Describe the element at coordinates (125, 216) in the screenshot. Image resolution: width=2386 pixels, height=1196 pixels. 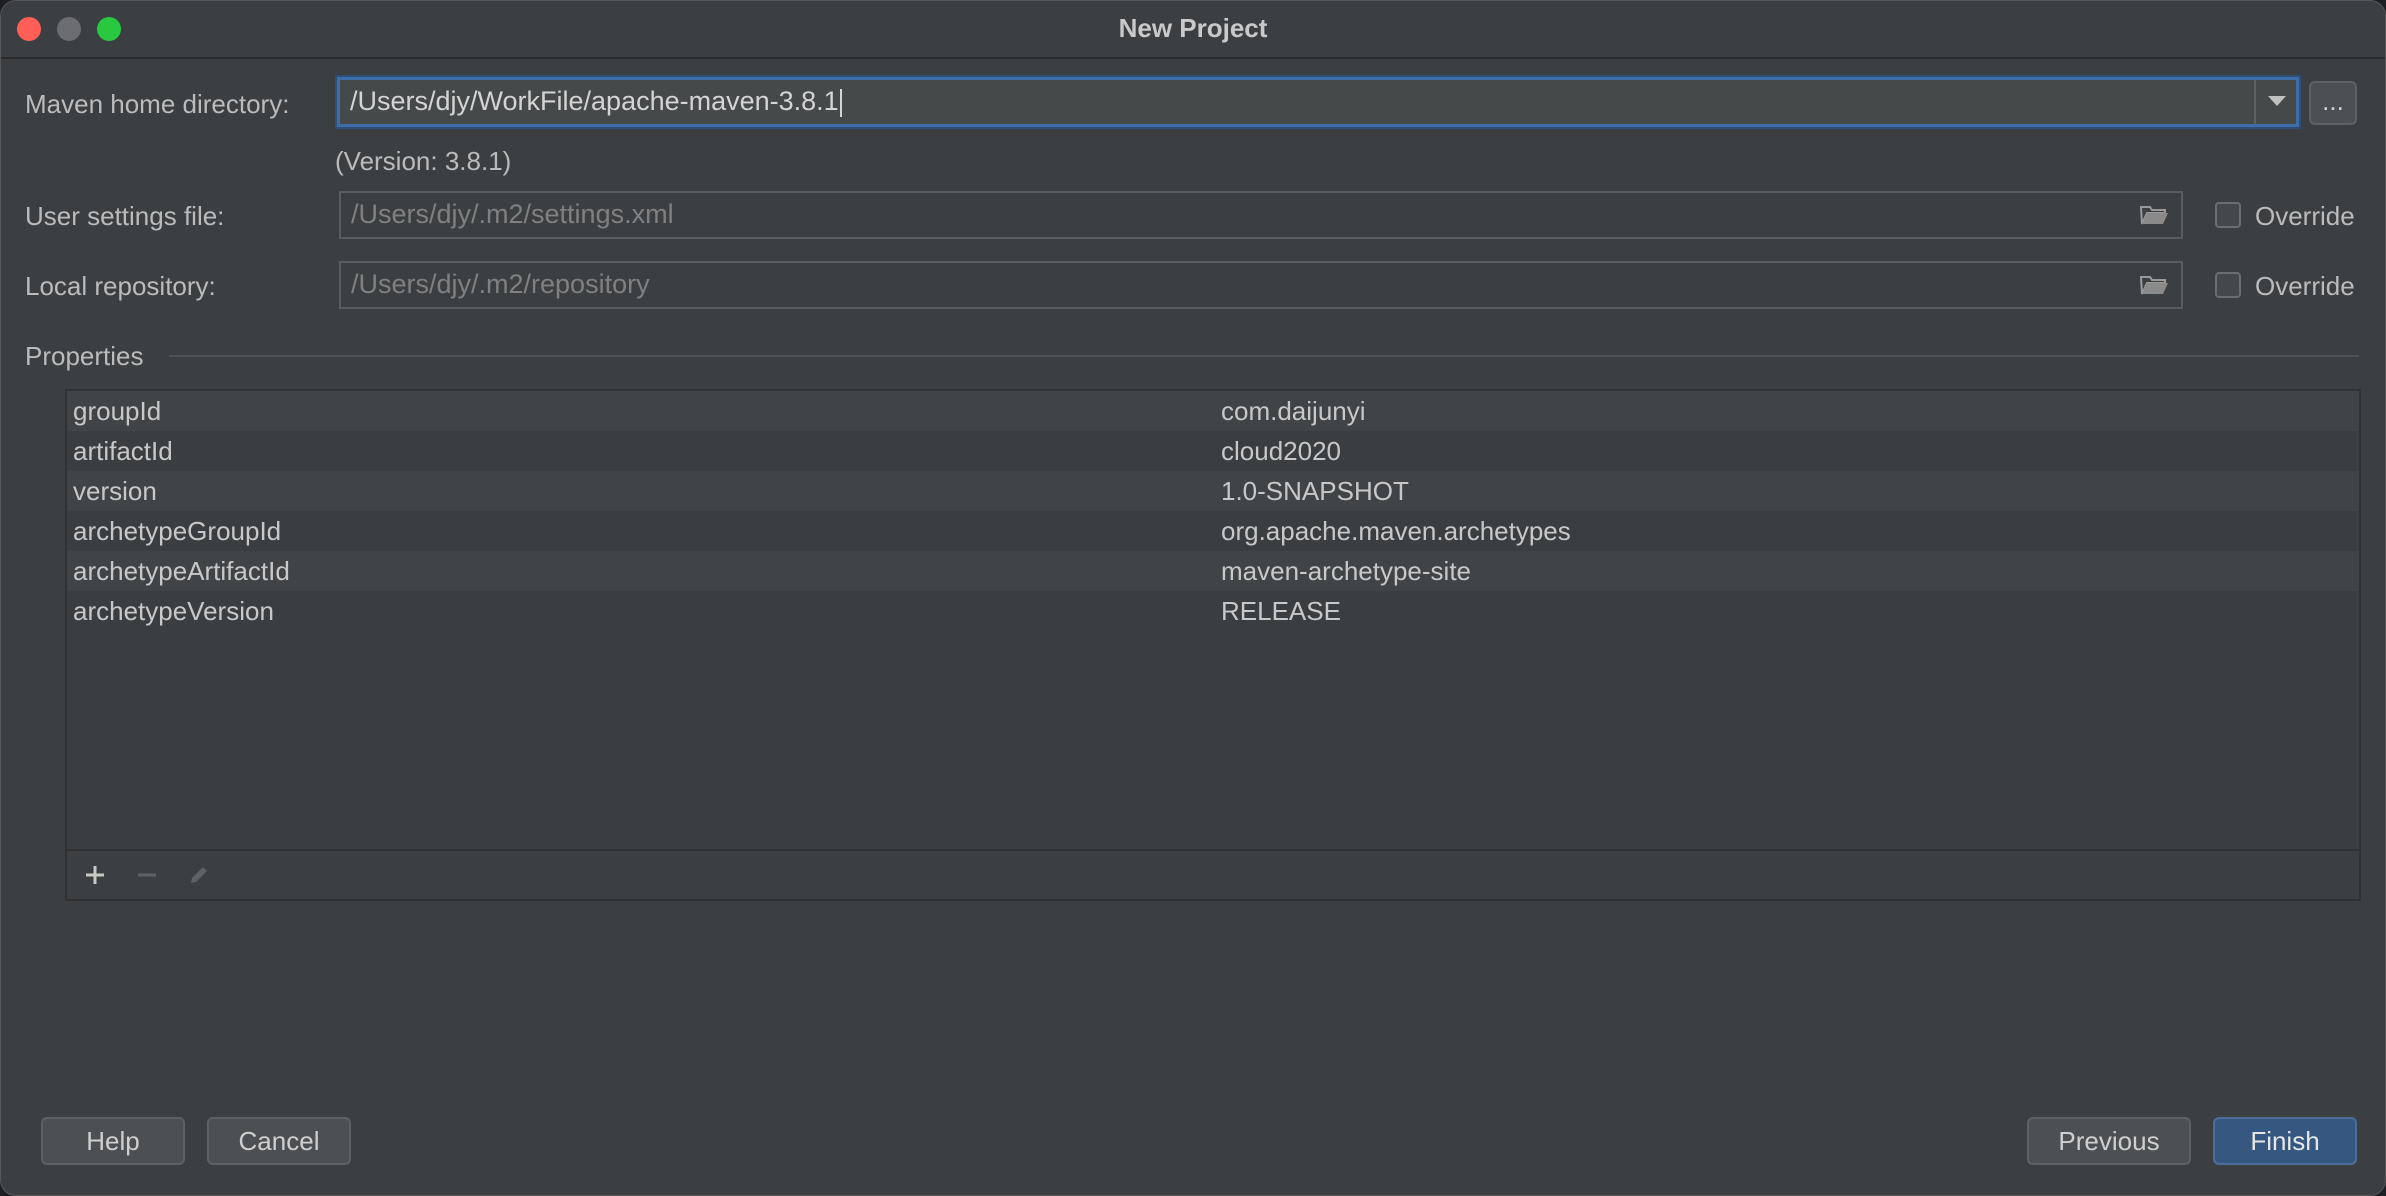
I see `user-settings-label: User settings file:` at that location.